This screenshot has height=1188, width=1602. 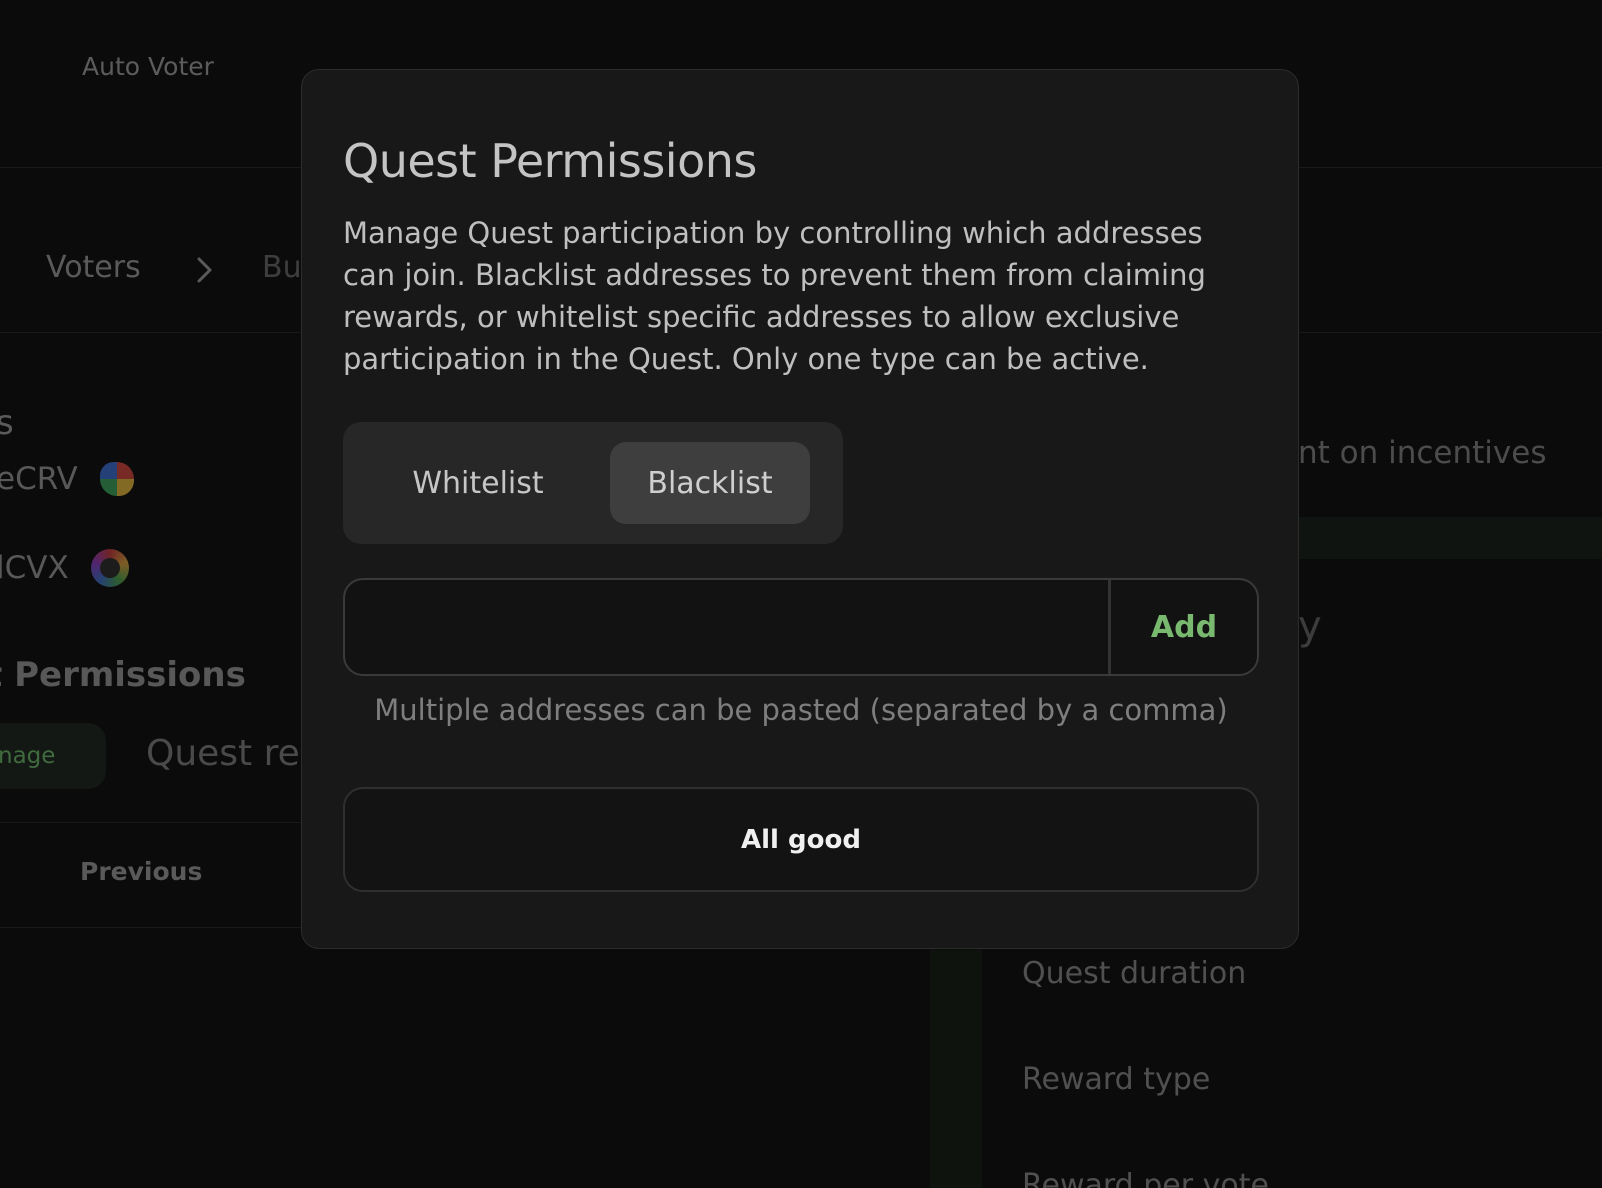 What do you see at coordinates (282, 267) in the screenshot?
I see `breadcrumb-next: Bu` at bounding box center [282, 267].